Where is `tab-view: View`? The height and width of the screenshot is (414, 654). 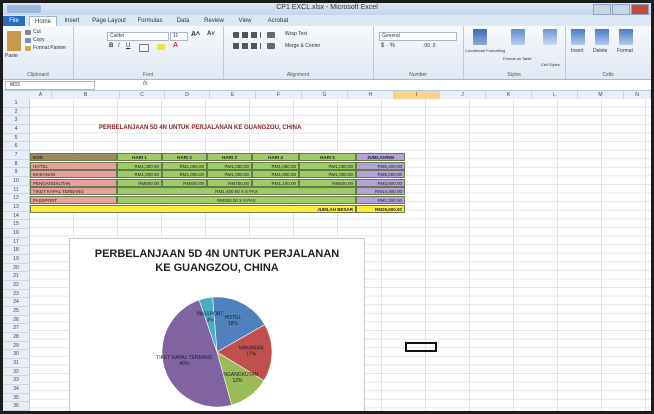 tab-view: View is located at coordinates (245, 21).